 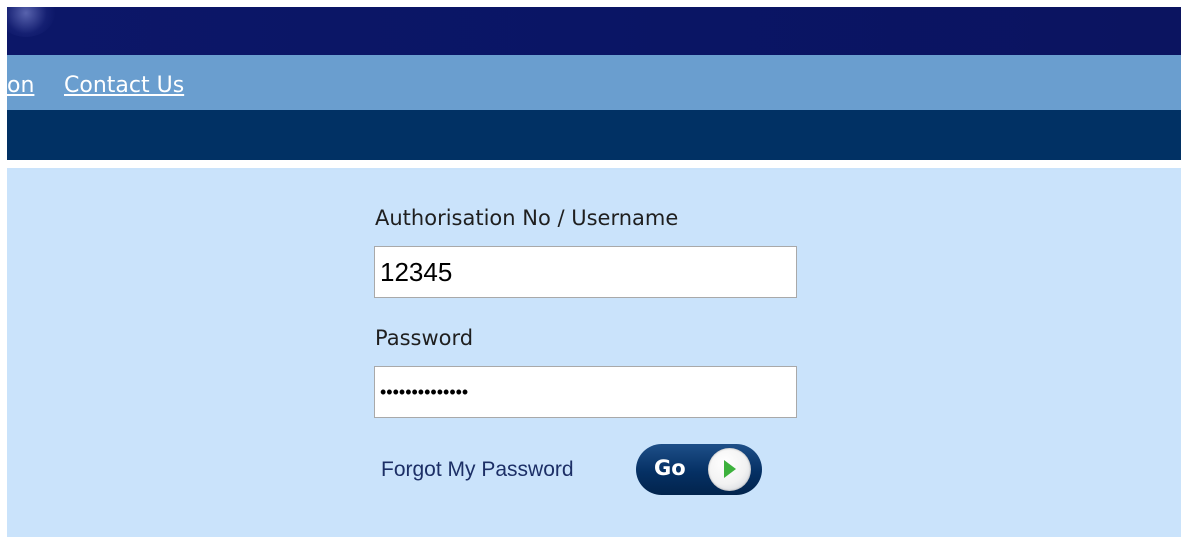 I want to click on go-button-label: Go, so click(x=670, y=468).